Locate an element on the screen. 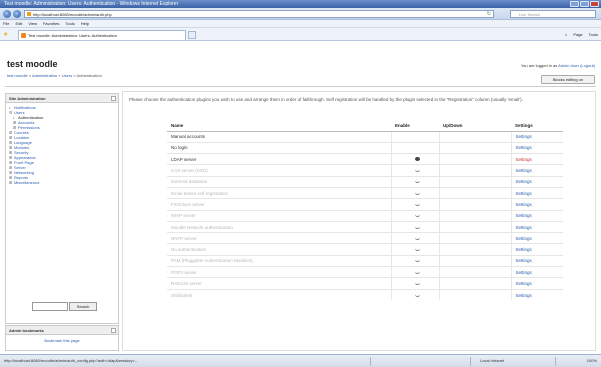  breadcrumb-home: test moodle is located at coordinates (17, 75).